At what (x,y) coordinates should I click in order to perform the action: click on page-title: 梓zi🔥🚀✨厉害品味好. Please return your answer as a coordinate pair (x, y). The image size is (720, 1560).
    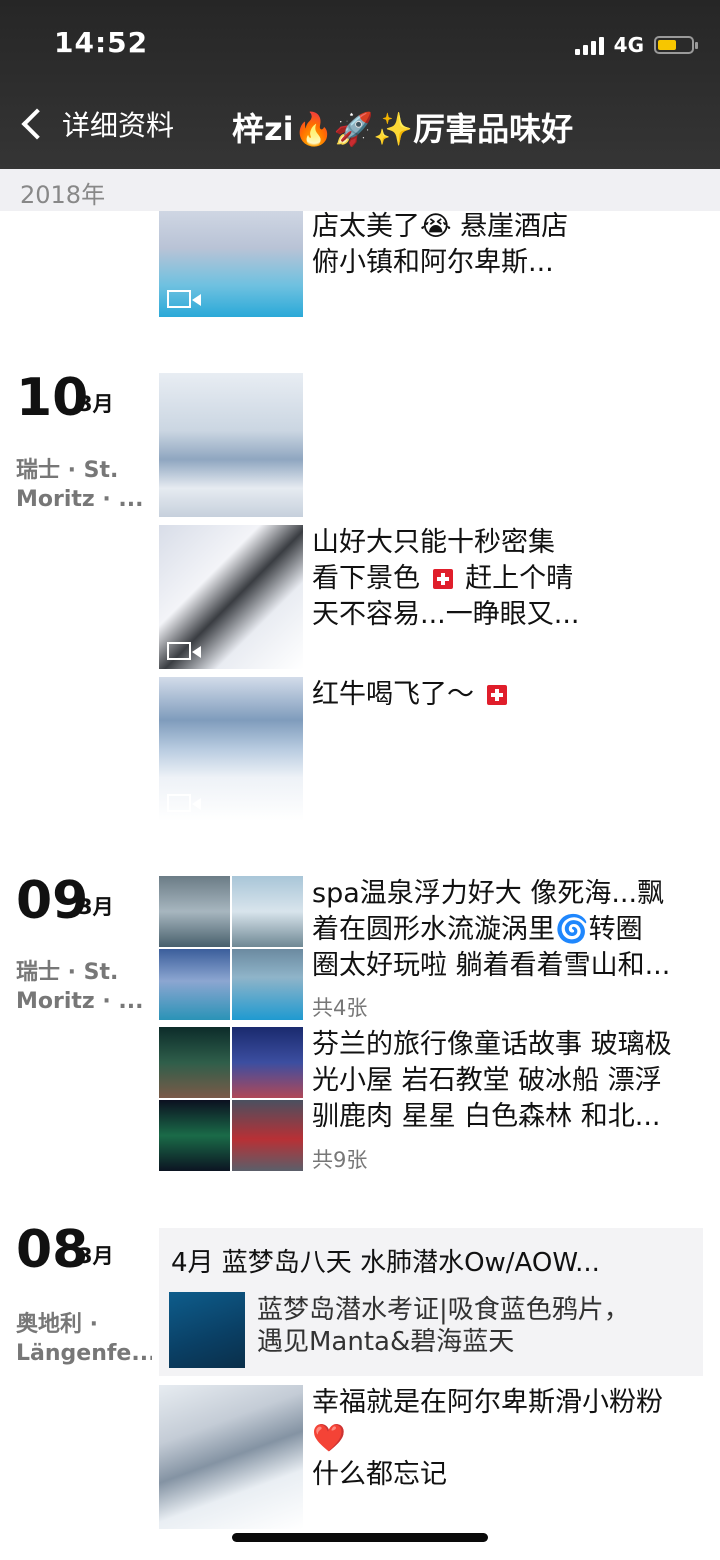
    Looking at the image, I should click on (403, 129).